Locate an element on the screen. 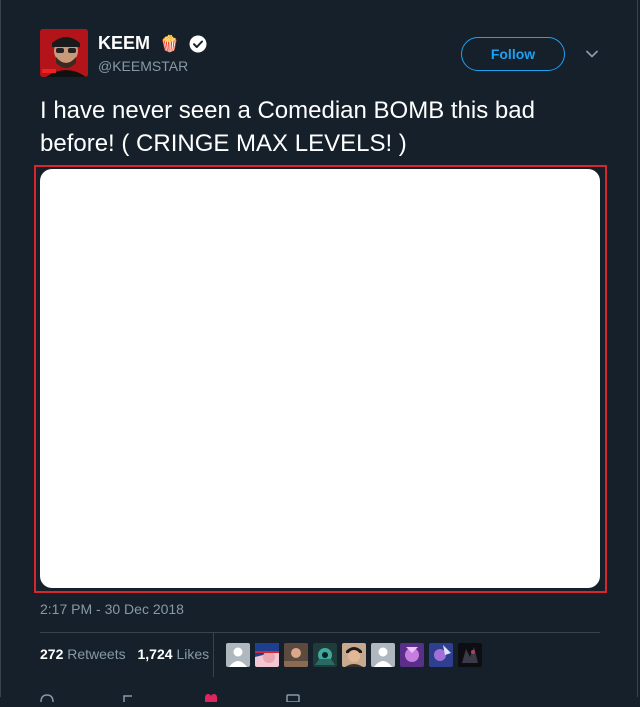  likers-list is located at coordinates (356, 655).